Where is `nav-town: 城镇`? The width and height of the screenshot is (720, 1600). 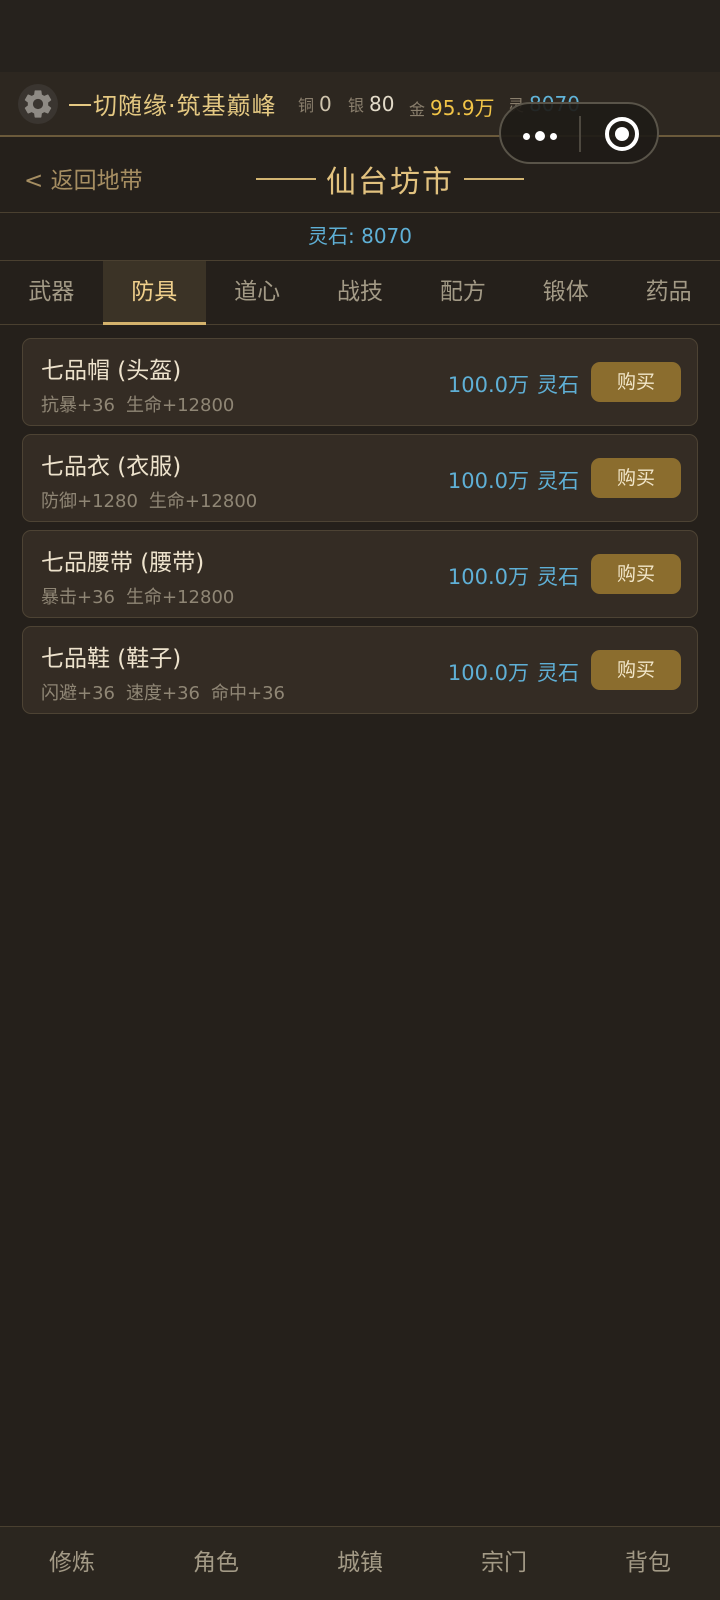 nav-town: 城镇 is located at coordinates (360, 1563).